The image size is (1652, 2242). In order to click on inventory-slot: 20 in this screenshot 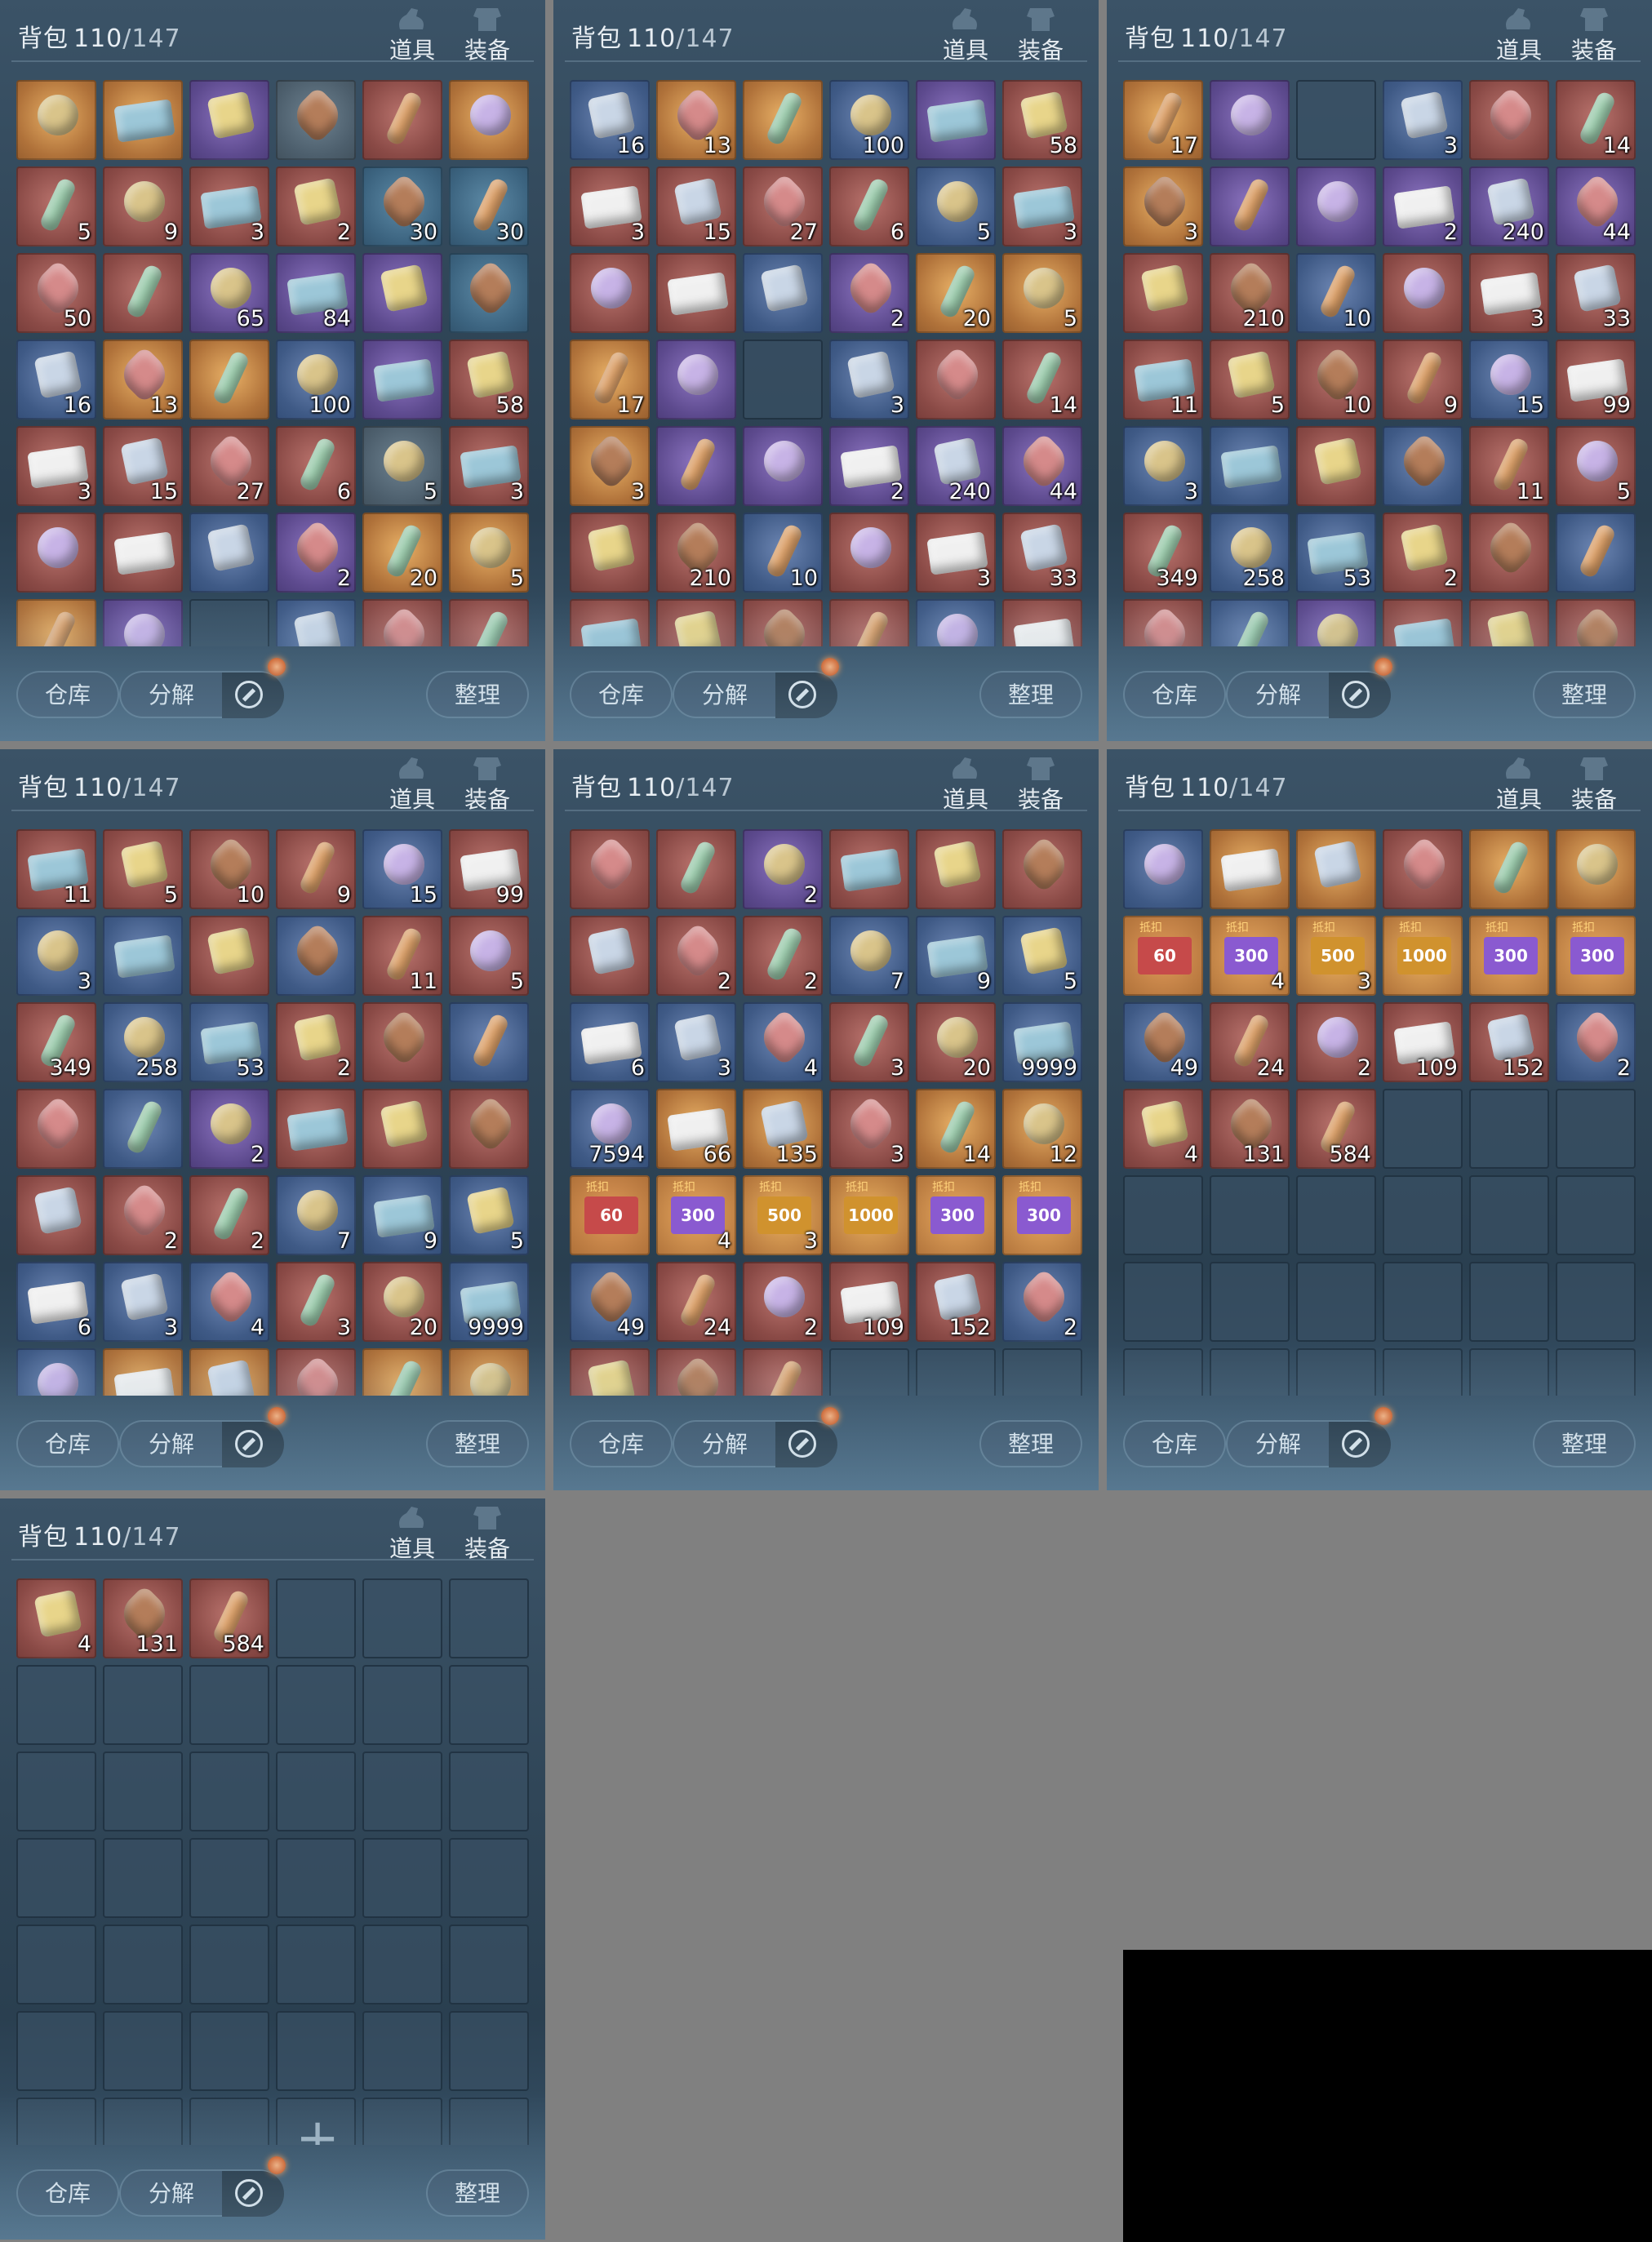, I will do `click(956, 1042)`.